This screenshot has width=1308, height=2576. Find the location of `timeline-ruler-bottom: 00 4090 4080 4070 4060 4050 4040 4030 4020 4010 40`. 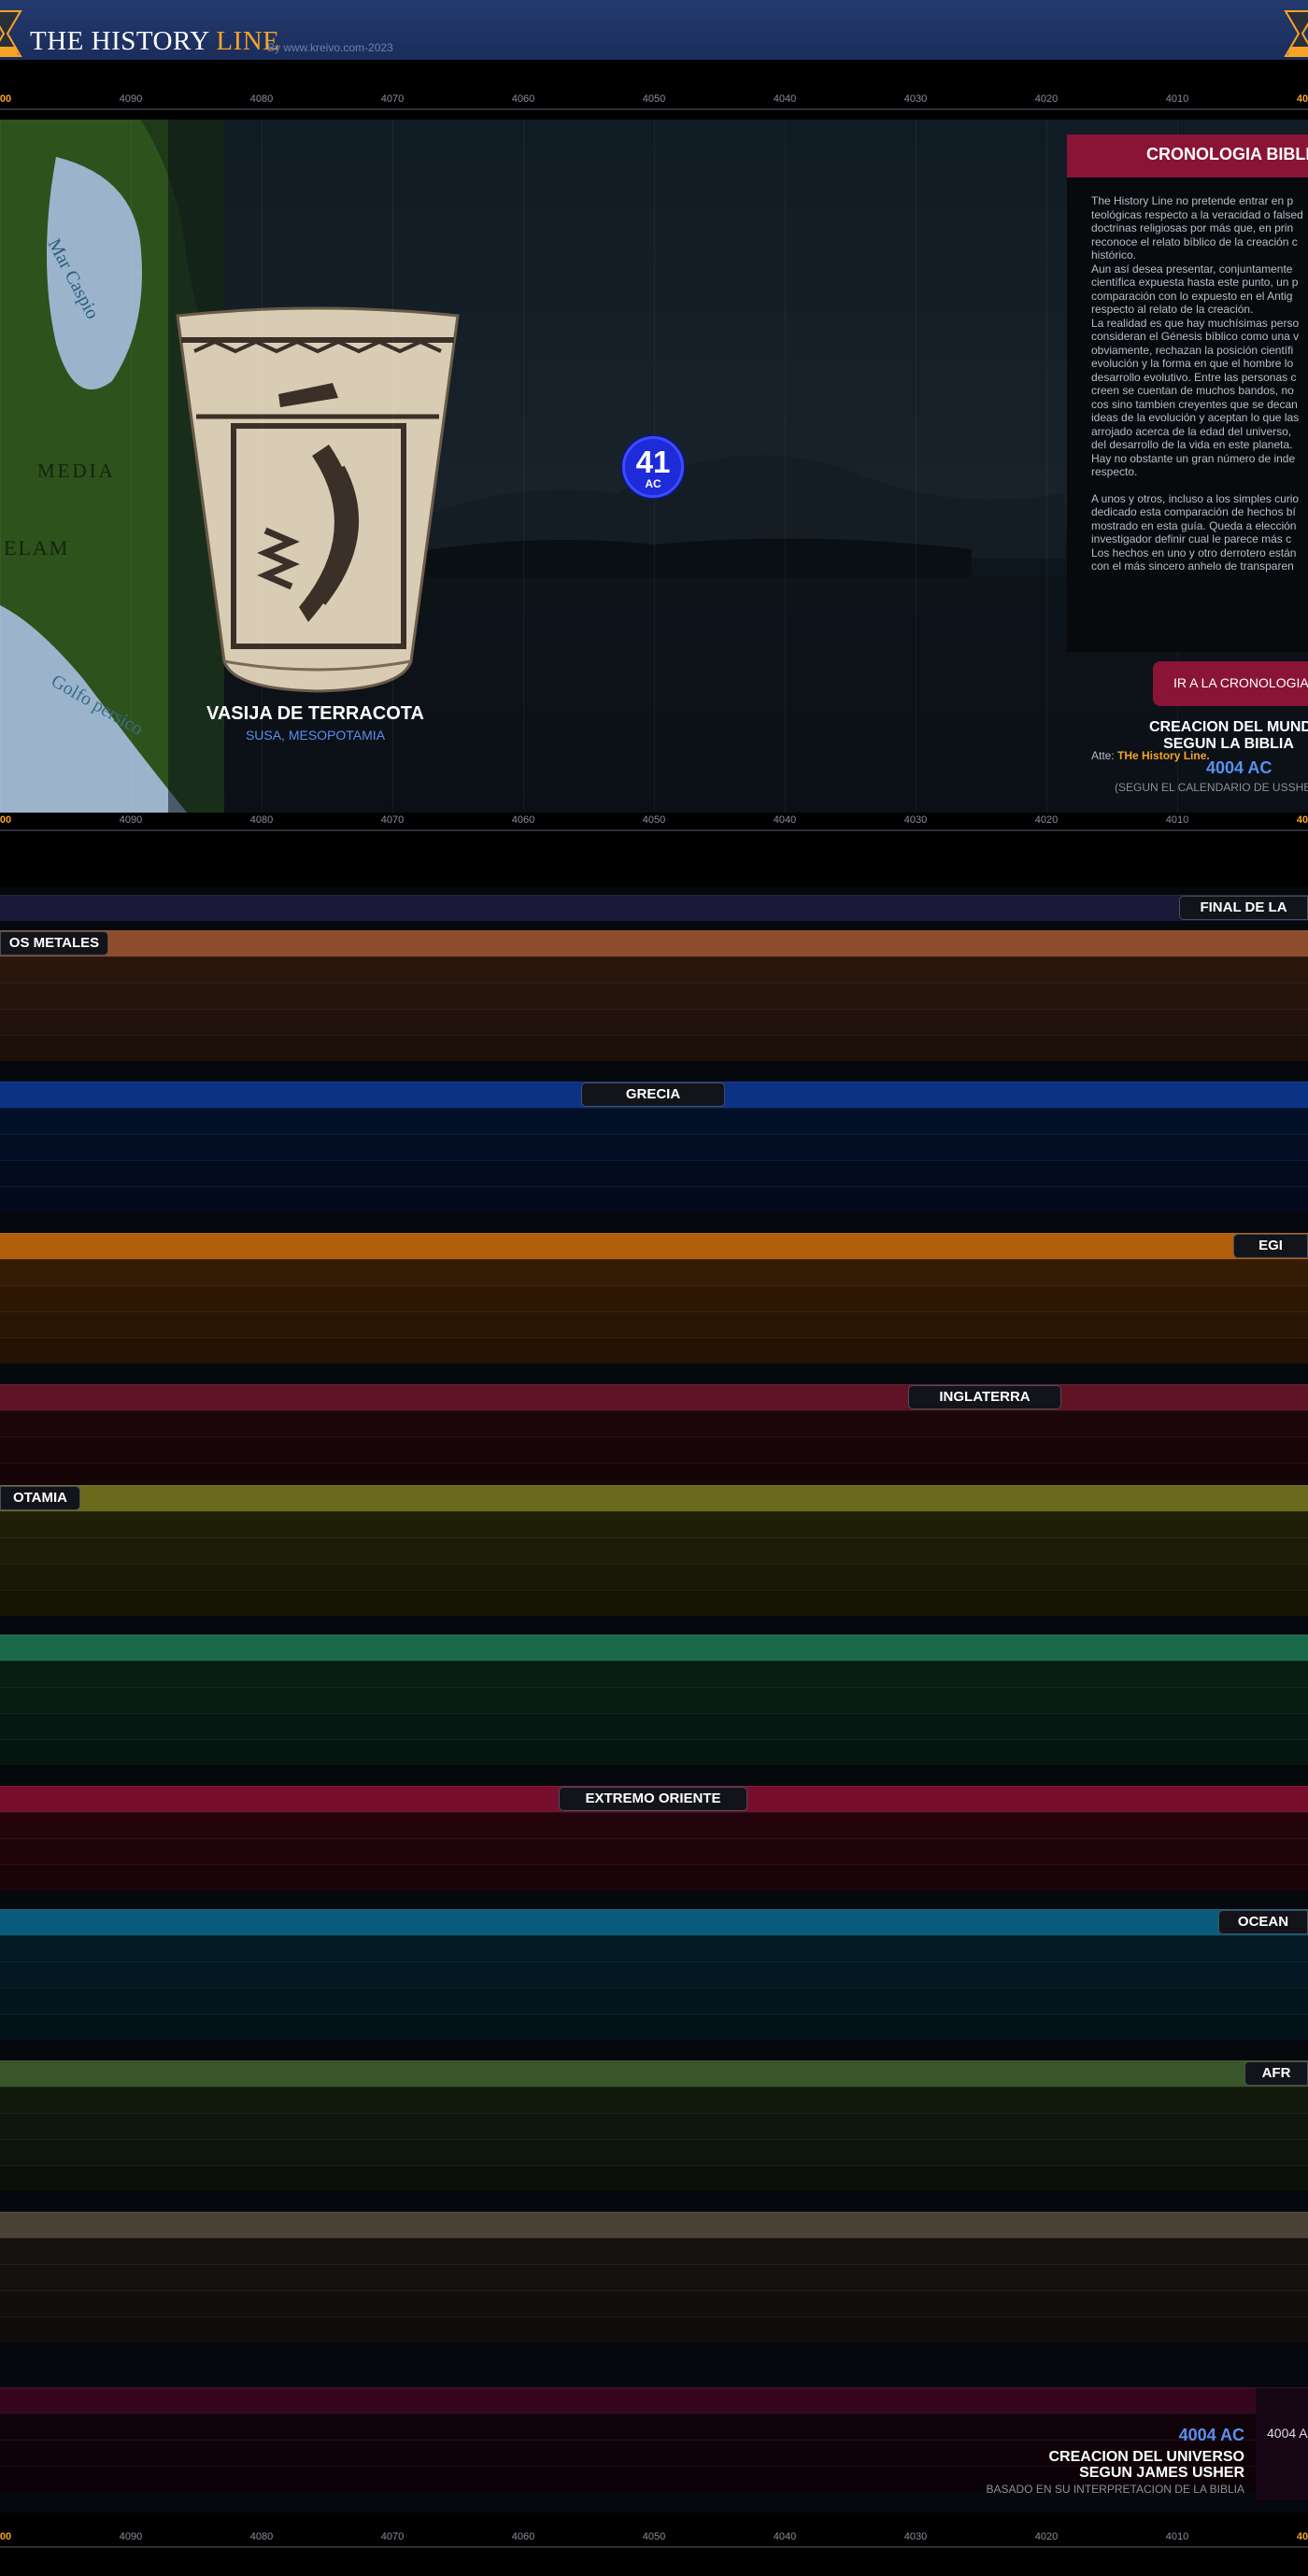

timeline-ruler-bottom: 00 4090 4080 4070 4060 4050 4040 4030 4020 4010 40 is located at coordinates (654, 2544).